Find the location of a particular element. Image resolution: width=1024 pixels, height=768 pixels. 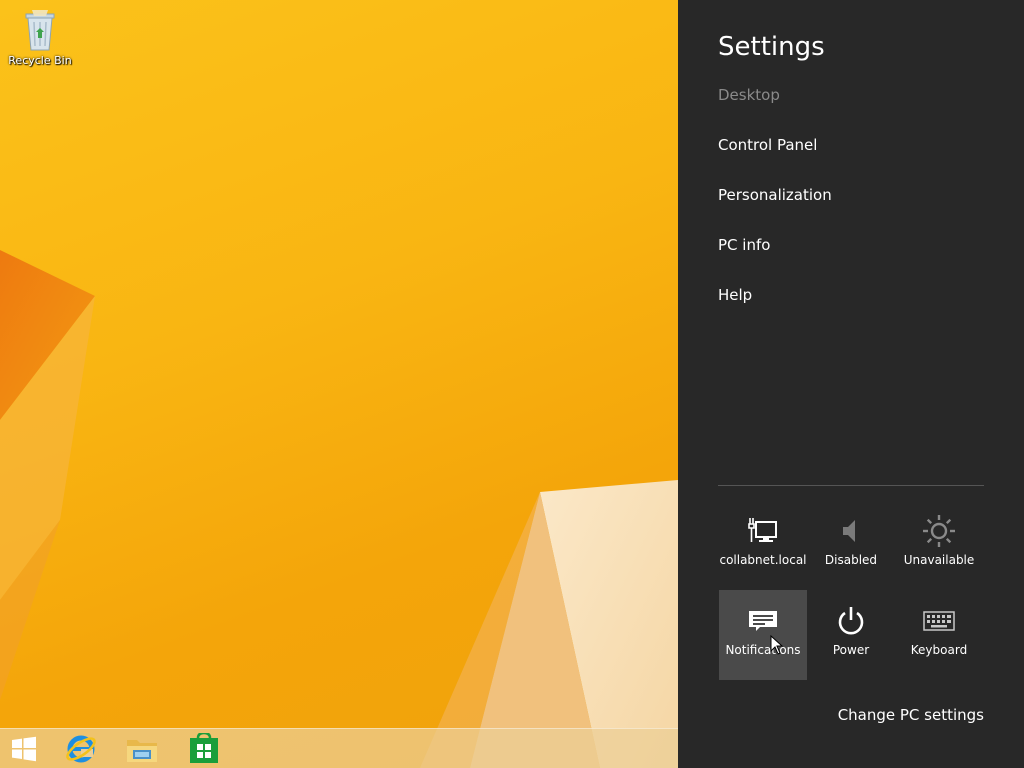

divider is located at coordinates (851, 485).